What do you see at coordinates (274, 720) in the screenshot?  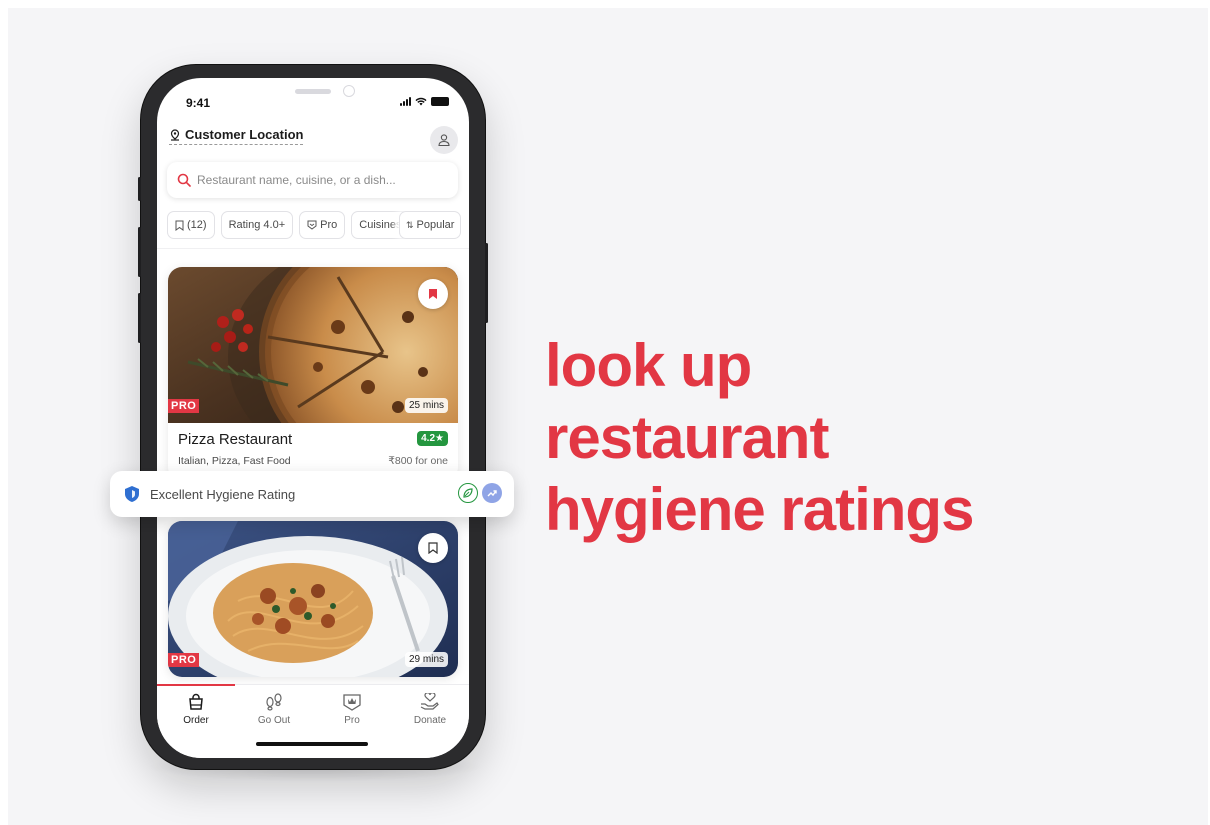 I see `tab-go-out-label: Go Out` at bounding box center [274, 720].